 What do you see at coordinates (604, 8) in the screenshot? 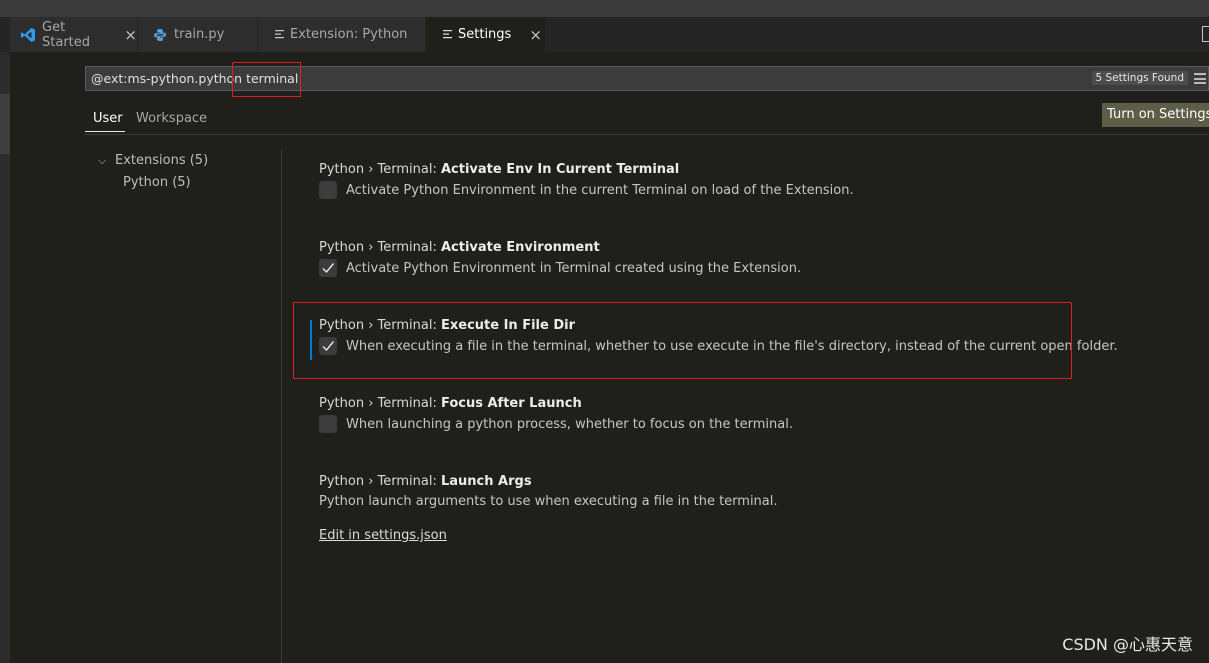
I see `window-top-strip` at bounding box center [604, 8].